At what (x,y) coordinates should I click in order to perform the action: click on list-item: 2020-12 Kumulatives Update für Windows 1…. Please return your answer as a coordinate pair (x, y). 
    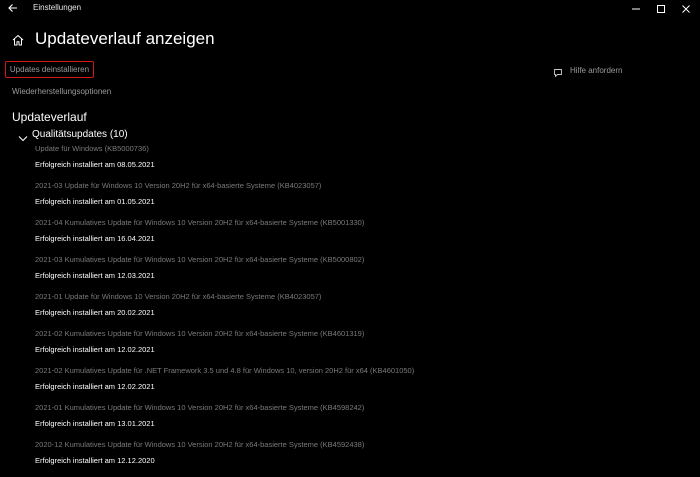
    Looking at the image, I should click on (360, 458).